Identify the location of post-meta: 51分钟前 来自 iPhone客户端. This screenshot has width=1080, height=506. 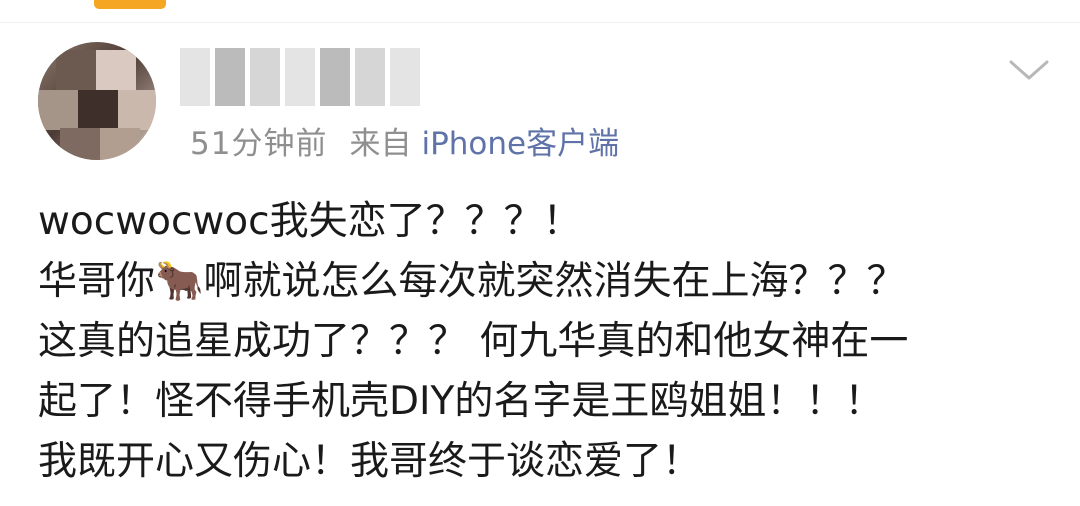
(404, 140).